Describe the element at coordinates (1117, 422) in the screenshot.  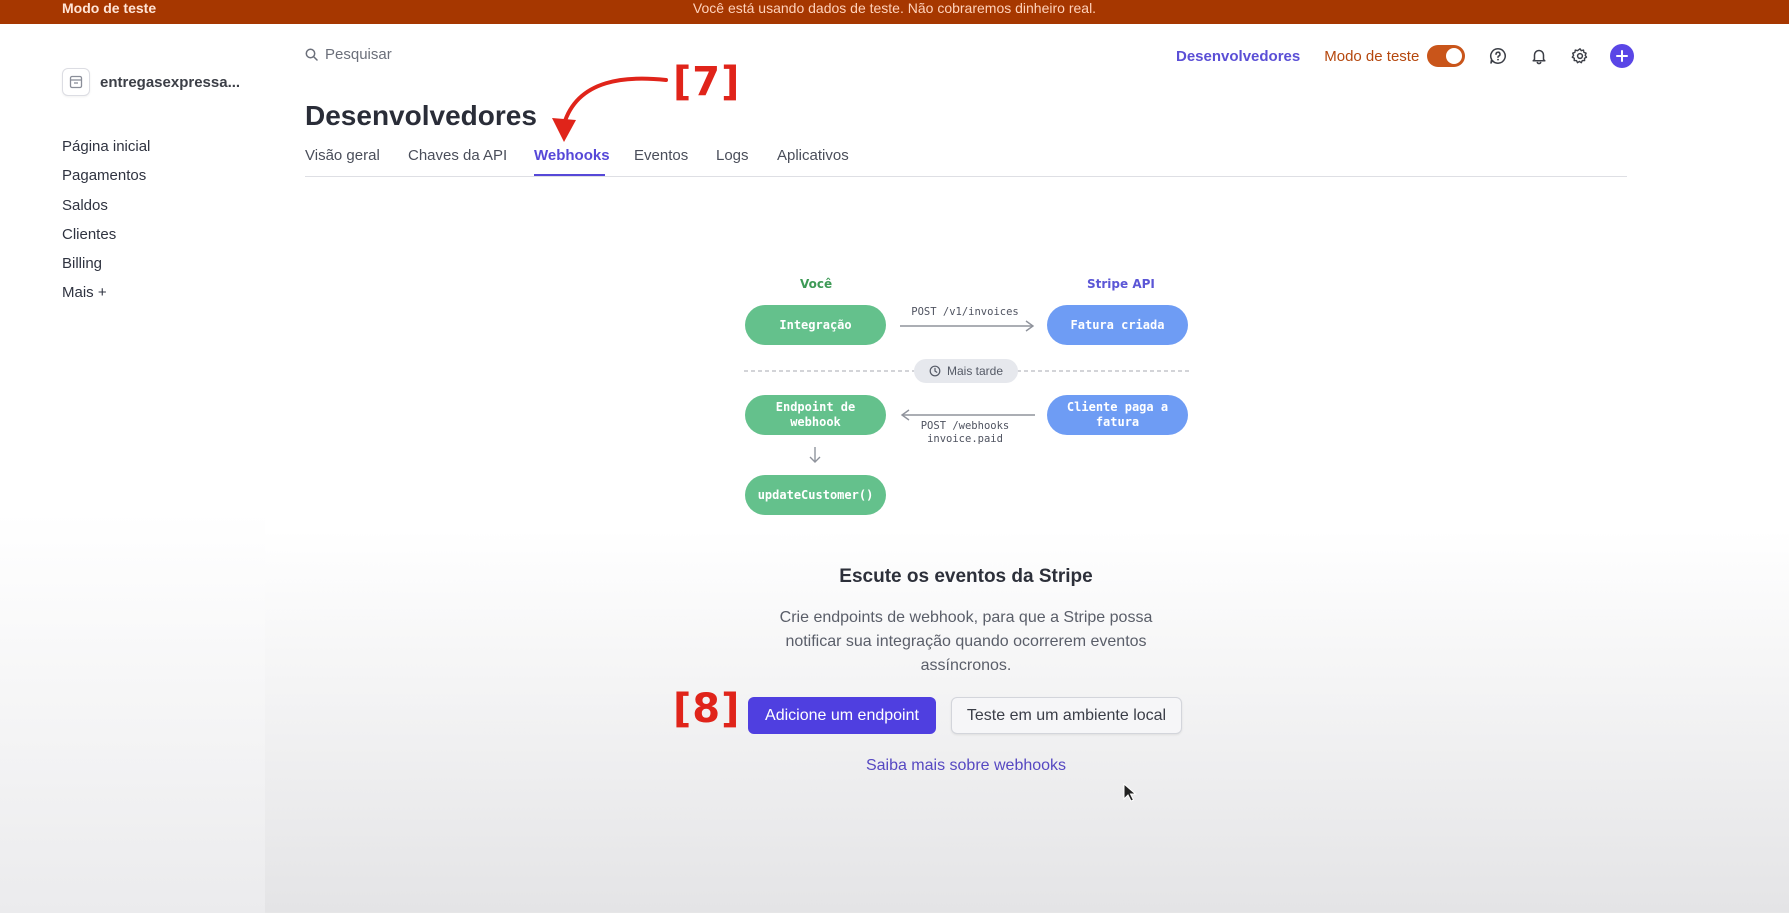
I see `customer-pays-line2: fatura` at that location.